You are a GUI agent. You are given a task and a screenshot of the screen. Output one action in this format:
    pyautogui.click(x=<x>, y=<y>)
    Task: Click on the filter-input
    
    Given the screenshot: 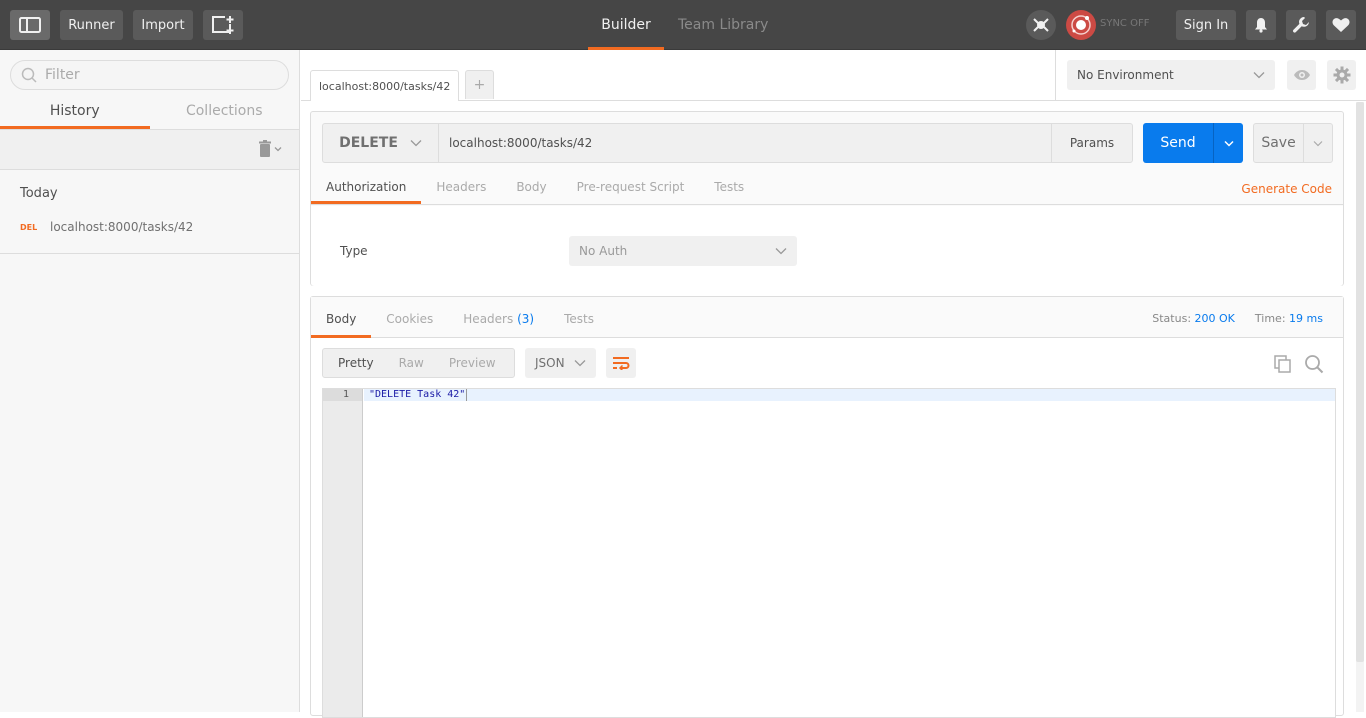 What is the action you would take?
    pyautogui.click(x=155, y=75)
    